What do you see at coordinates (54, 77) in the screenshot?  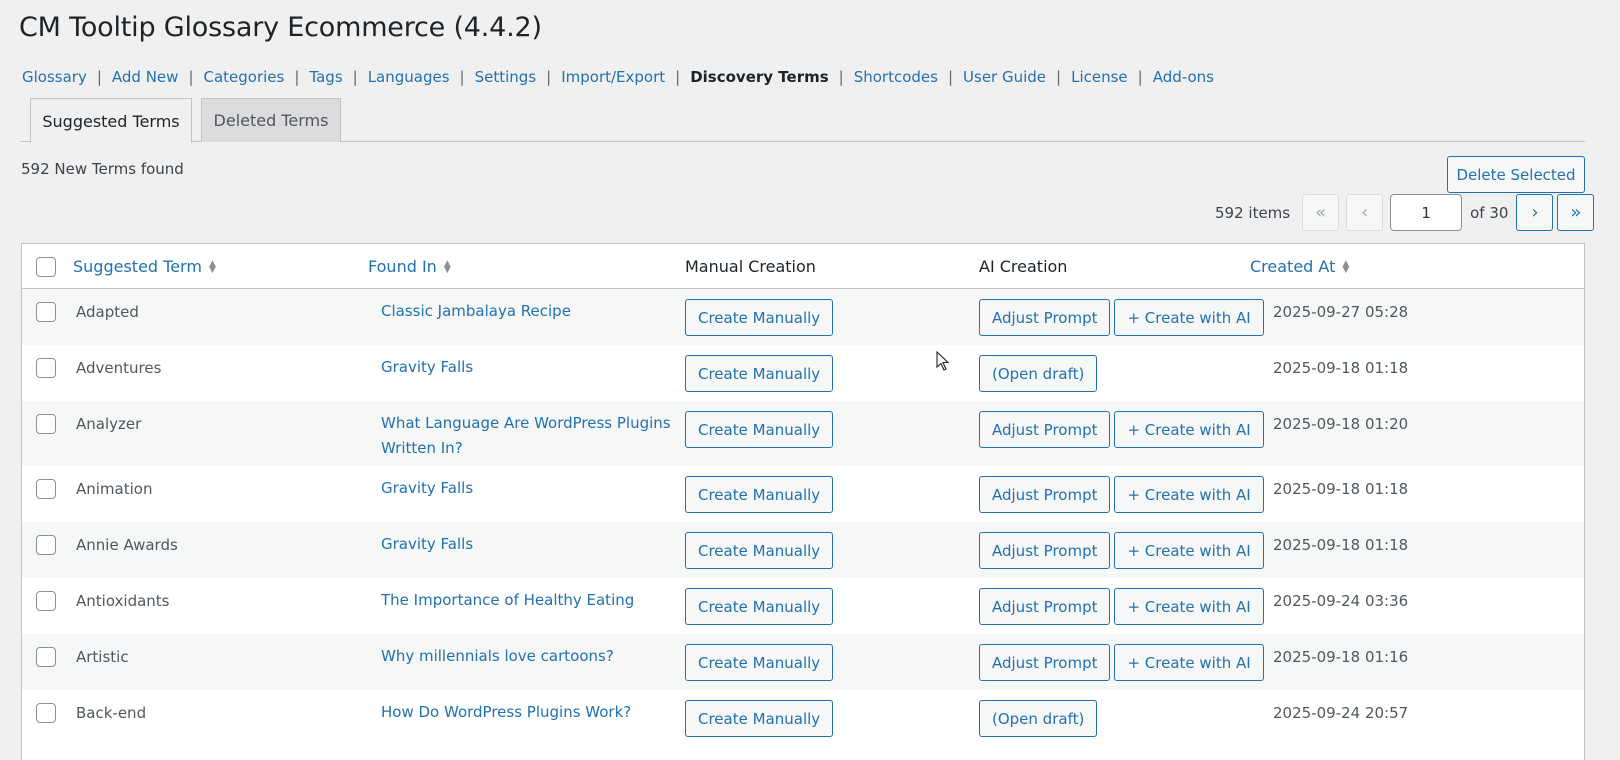 I see `subnav-glossary: Glossary` at bounding box center [54, 77].